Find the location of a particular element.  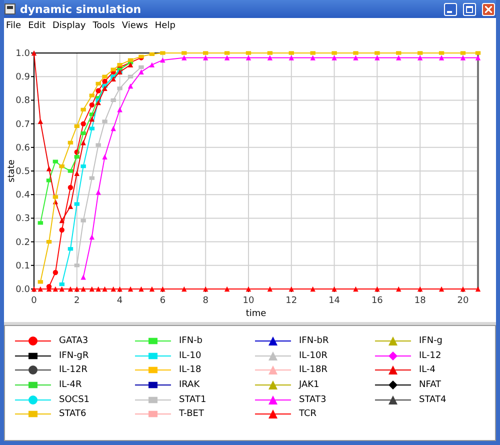

legend-label: STAT6 is located at coordinates (72, 414).